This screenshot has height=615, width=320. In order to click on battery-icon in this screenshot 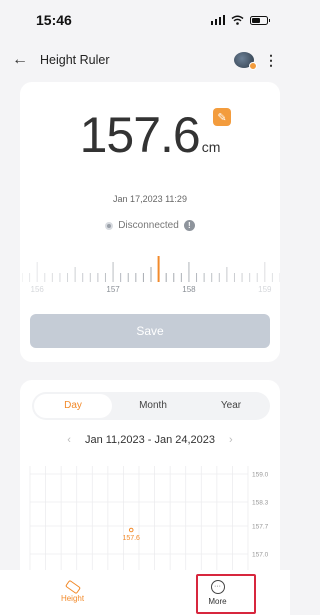, I will do `click(260, 20)`.